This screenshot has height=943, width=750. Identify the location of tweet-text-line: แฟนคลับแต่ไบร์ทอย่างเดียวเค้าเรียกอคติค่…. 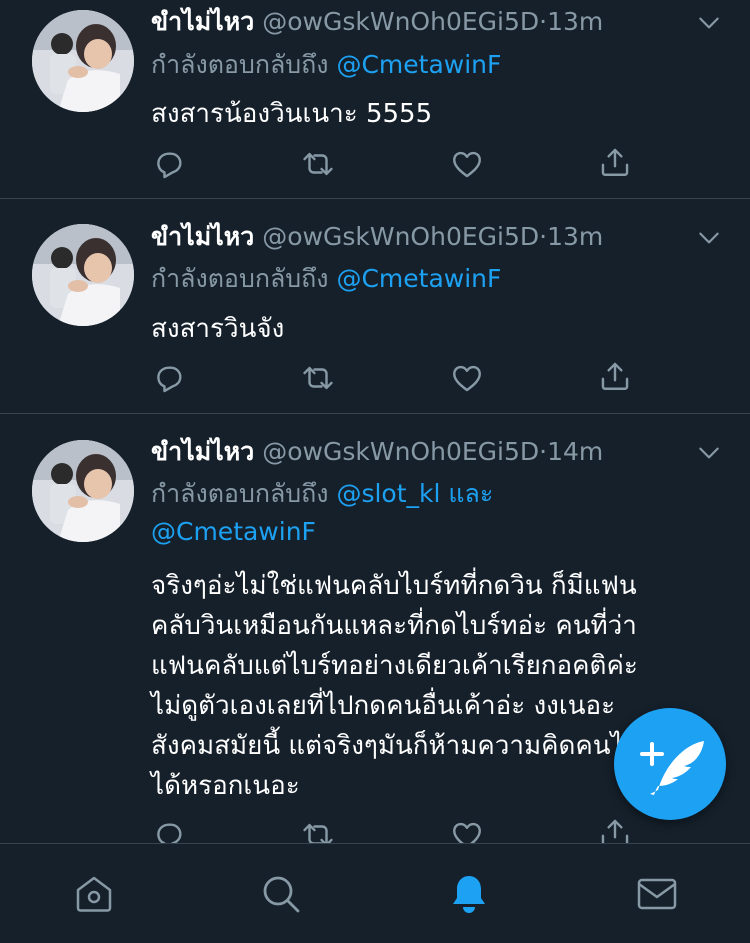
(394, 666).